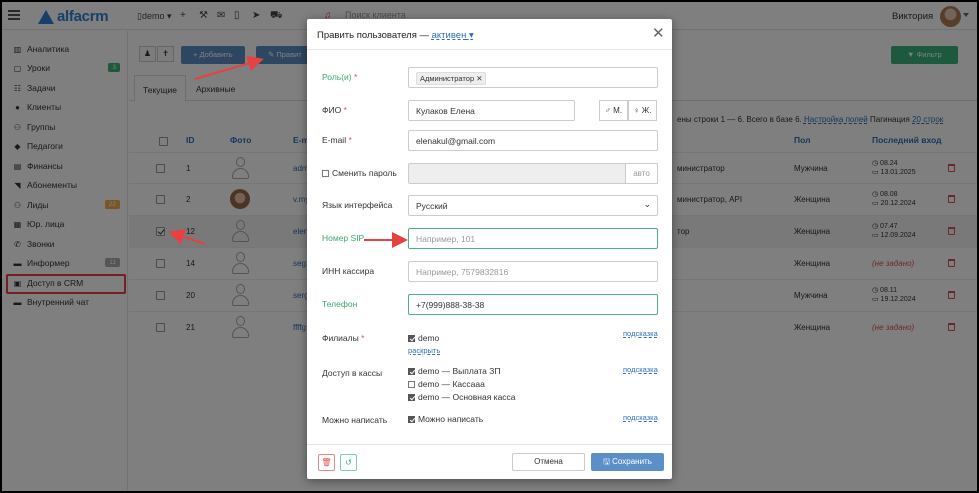  What do you see at coordinates (357, 205) in the screenshot?
I see `language-label: Язык интерфейса` at bounding box center [357, 205].